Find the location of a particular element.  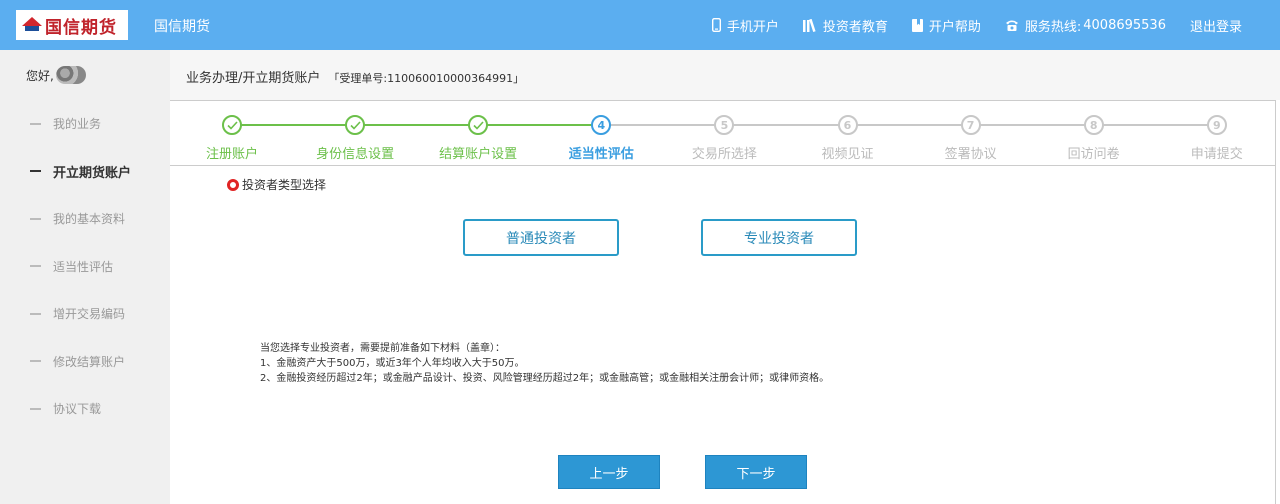

step-number-circle: 9 is located at coordinates (1216, 125).